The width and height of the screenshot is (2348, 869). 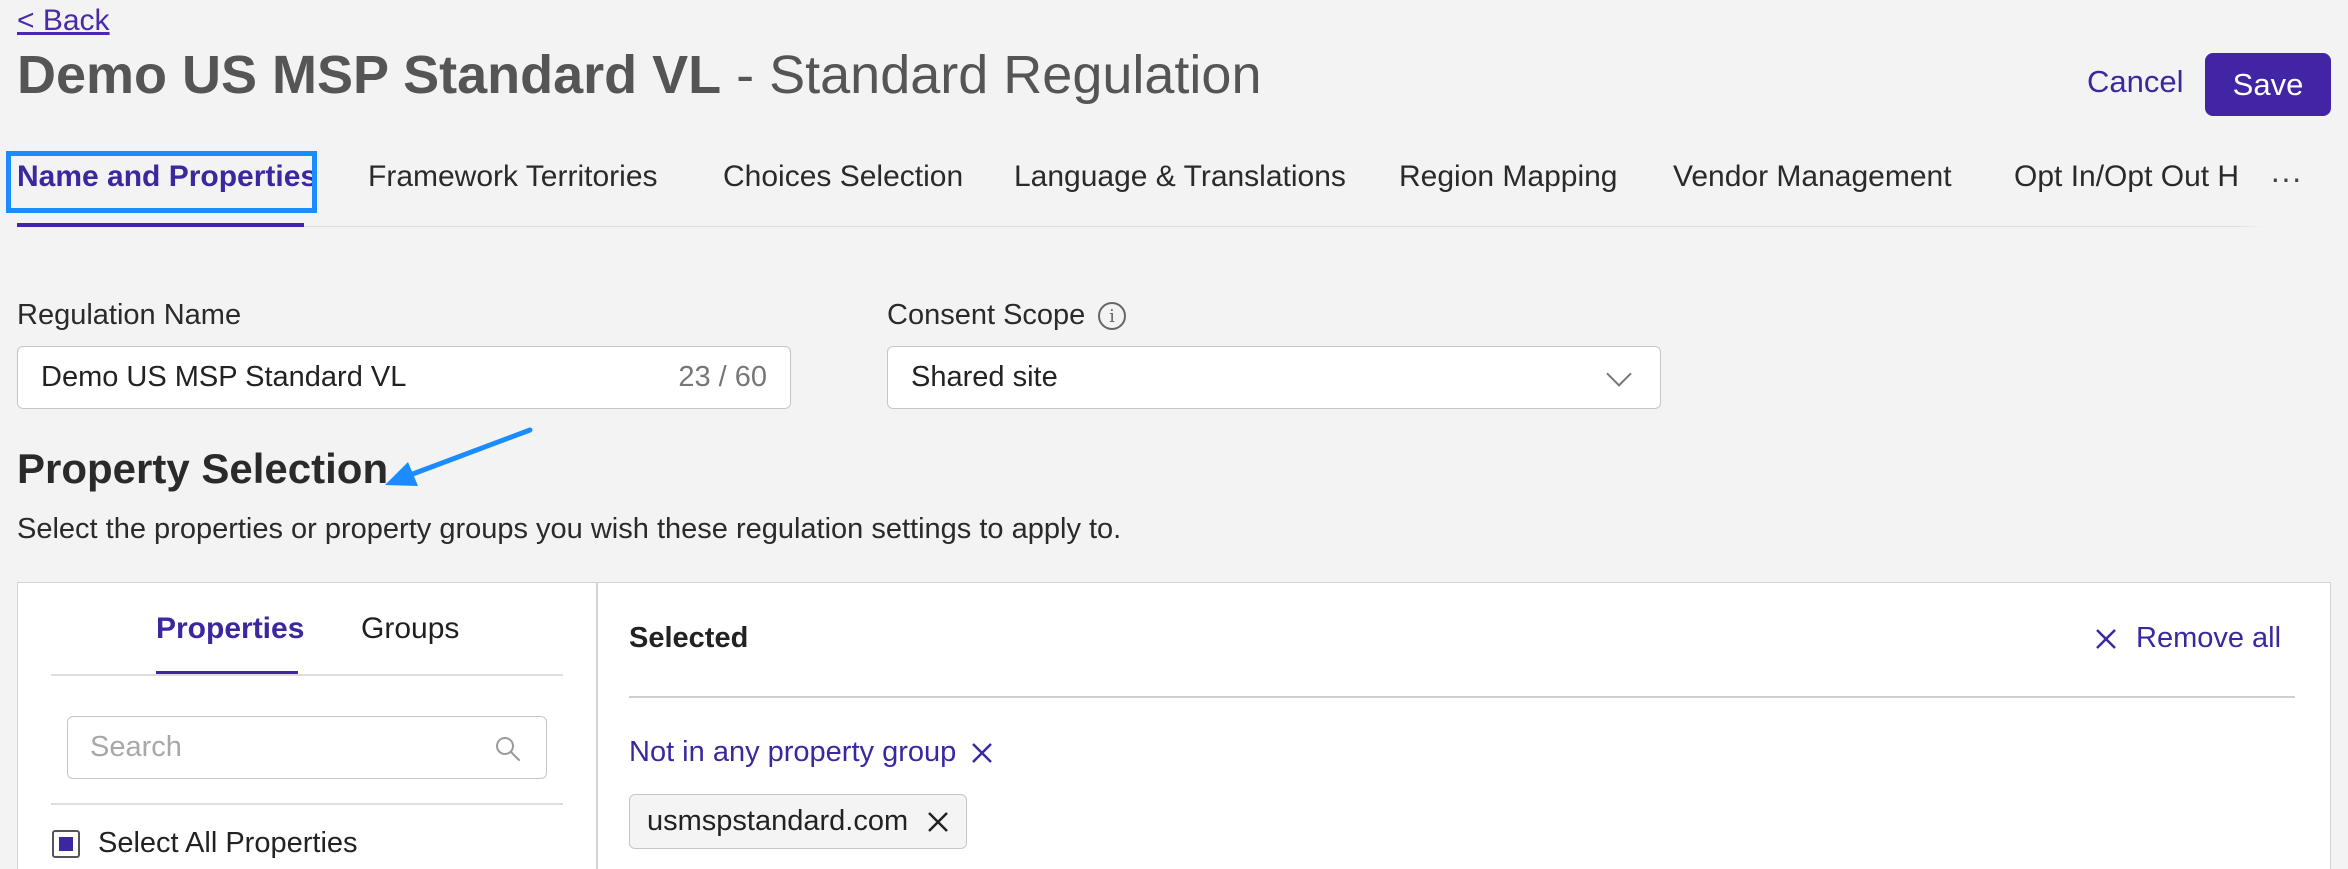 I want to click on character-count: 23 / 60, so click(x=722, y=377).